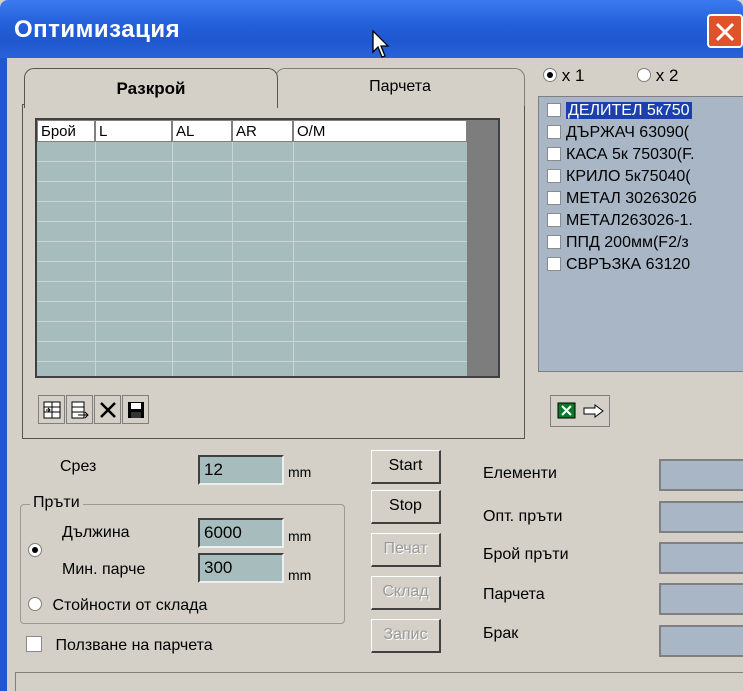 This screenshot has width=743, height=691. I want to click on close-button, so click(725, 31).